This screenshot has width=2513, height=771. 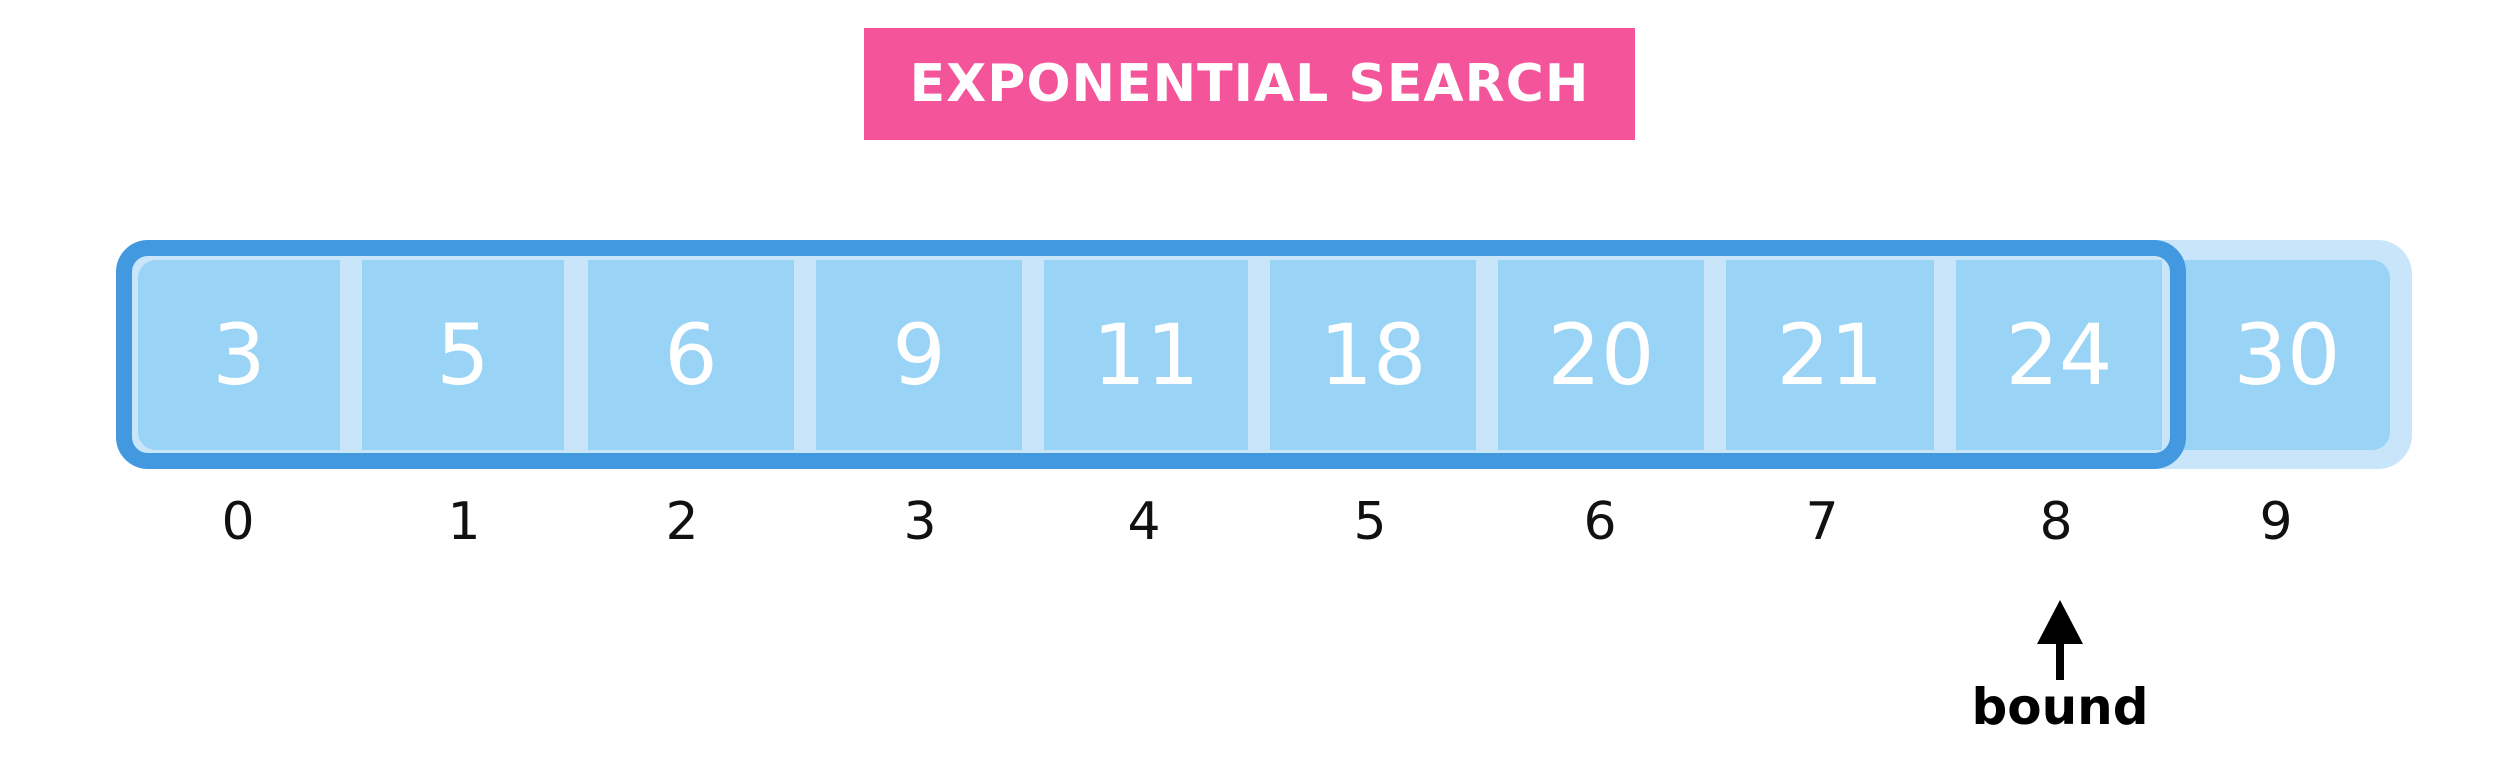 What do you see at coordinates (1822, 522) in the screenshot?
I see `index-label: 7` at bounding box center [1822, 522].